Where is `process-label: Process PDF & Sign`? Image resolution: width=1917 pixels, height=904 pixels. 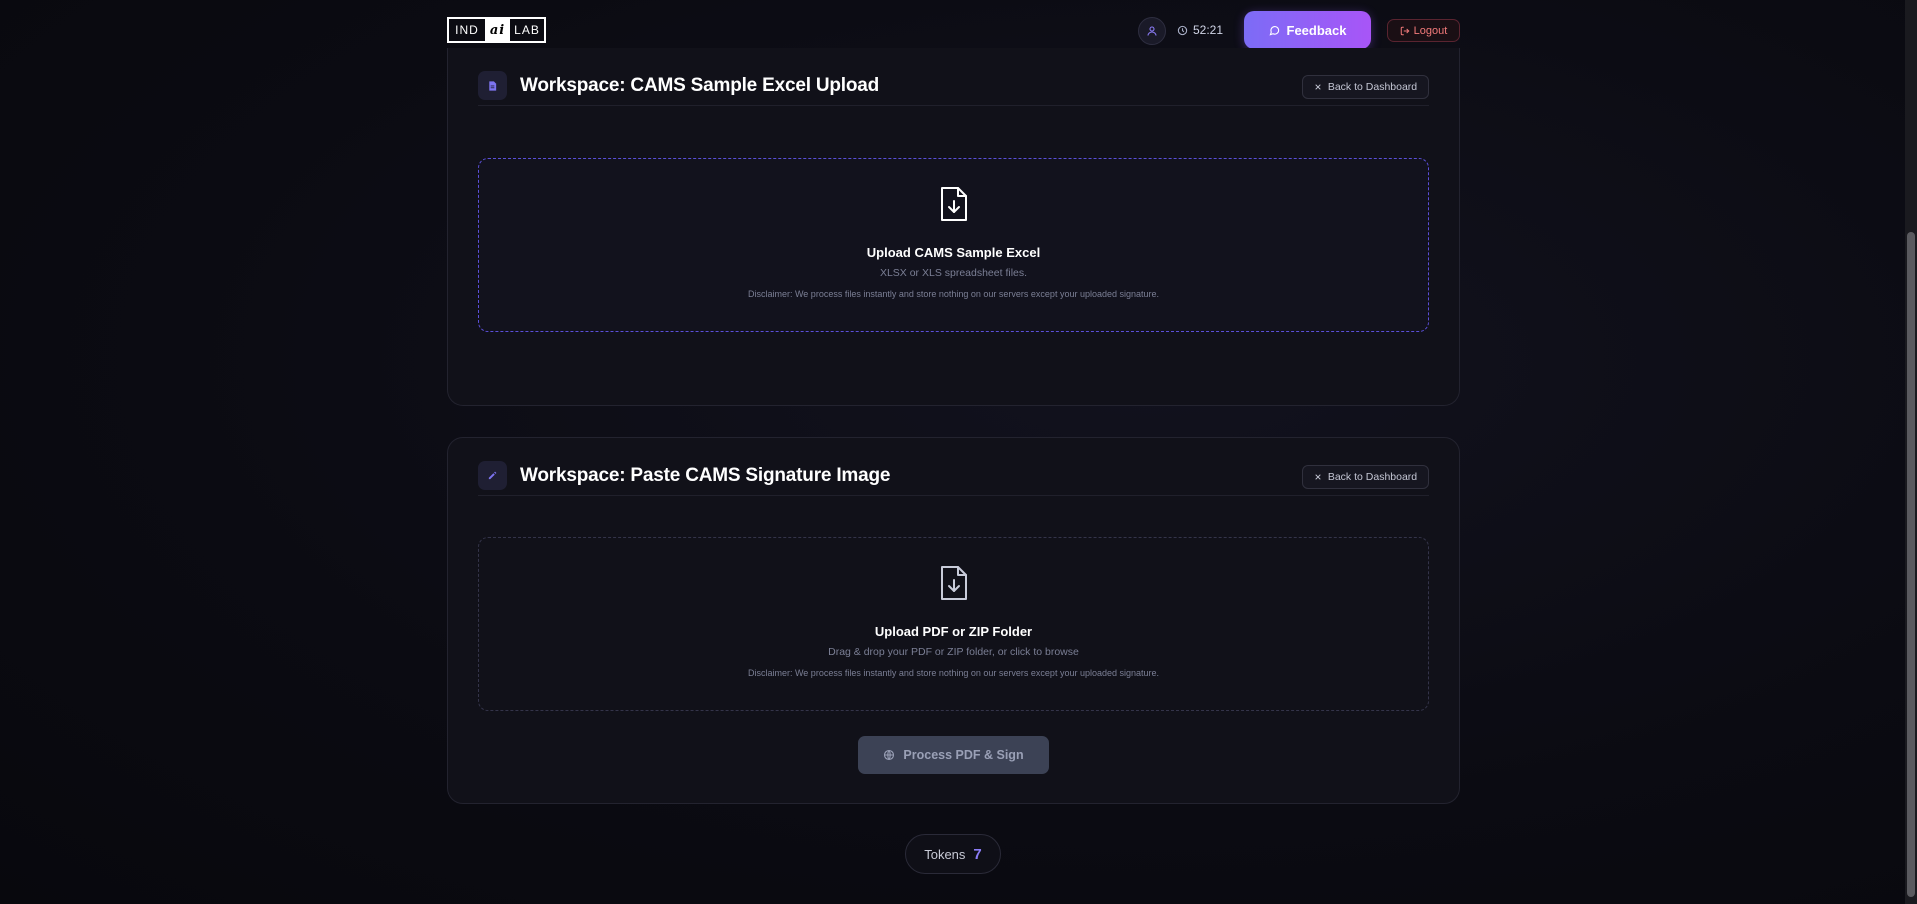
process-label: Process PDF & Sign is located at coordinates (963, 755).